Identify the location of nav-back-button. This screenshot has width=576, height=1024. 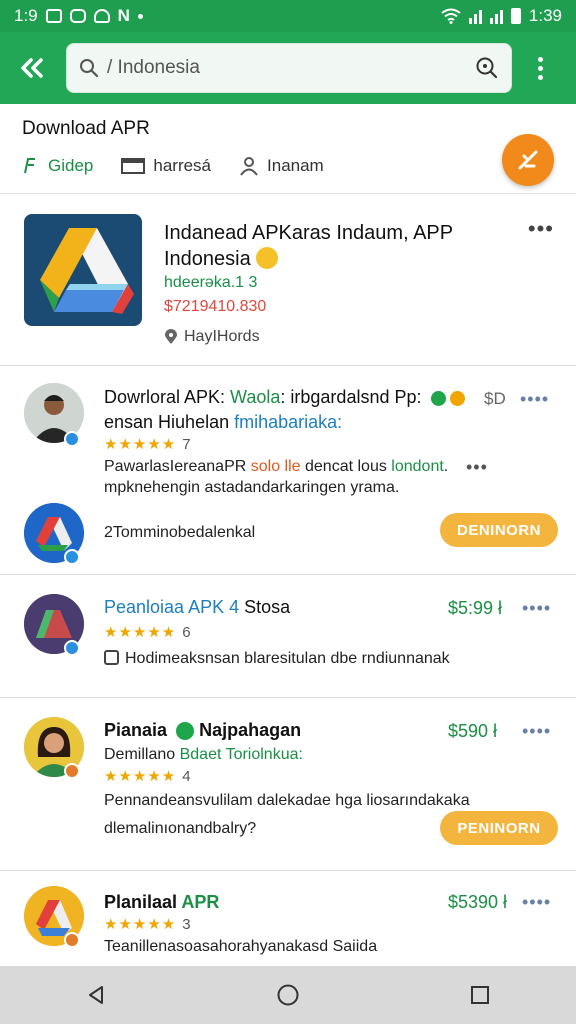
(96, 995).